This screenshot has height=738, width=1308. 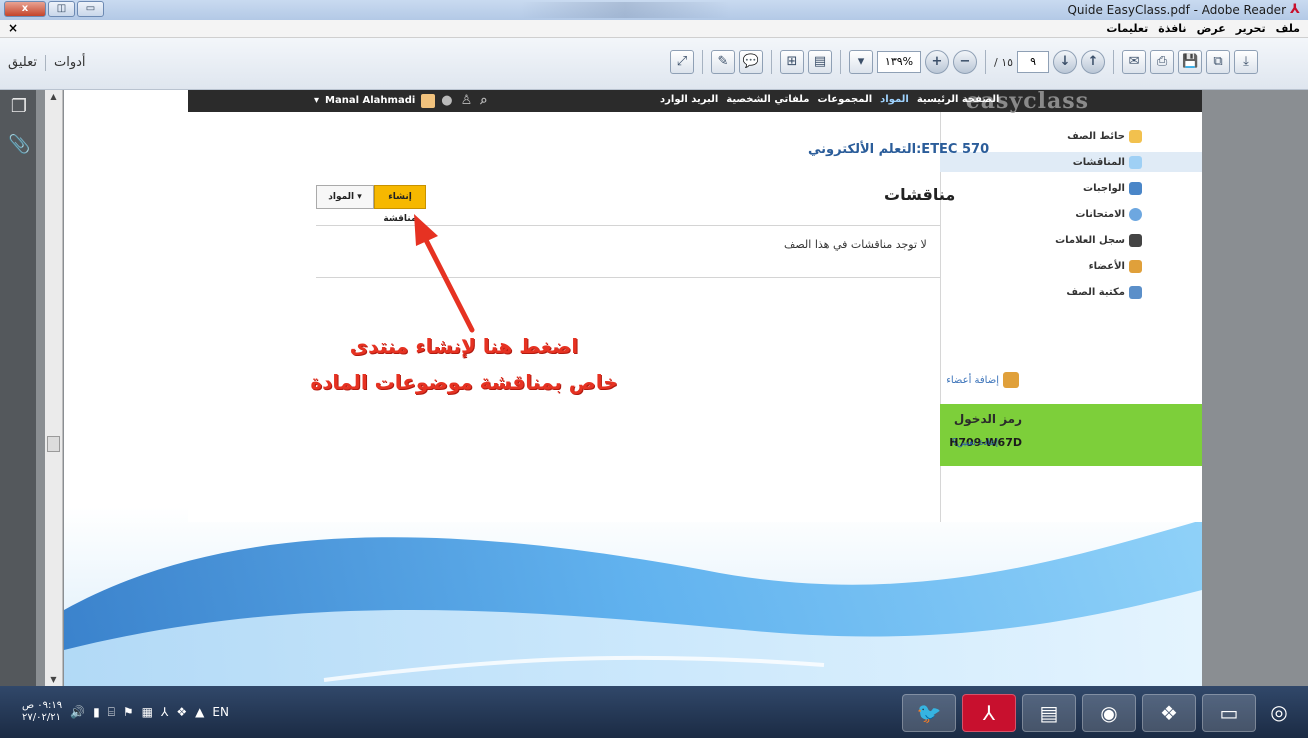 I want to click on save-icon: 💾, so click(x=1190, y=62).